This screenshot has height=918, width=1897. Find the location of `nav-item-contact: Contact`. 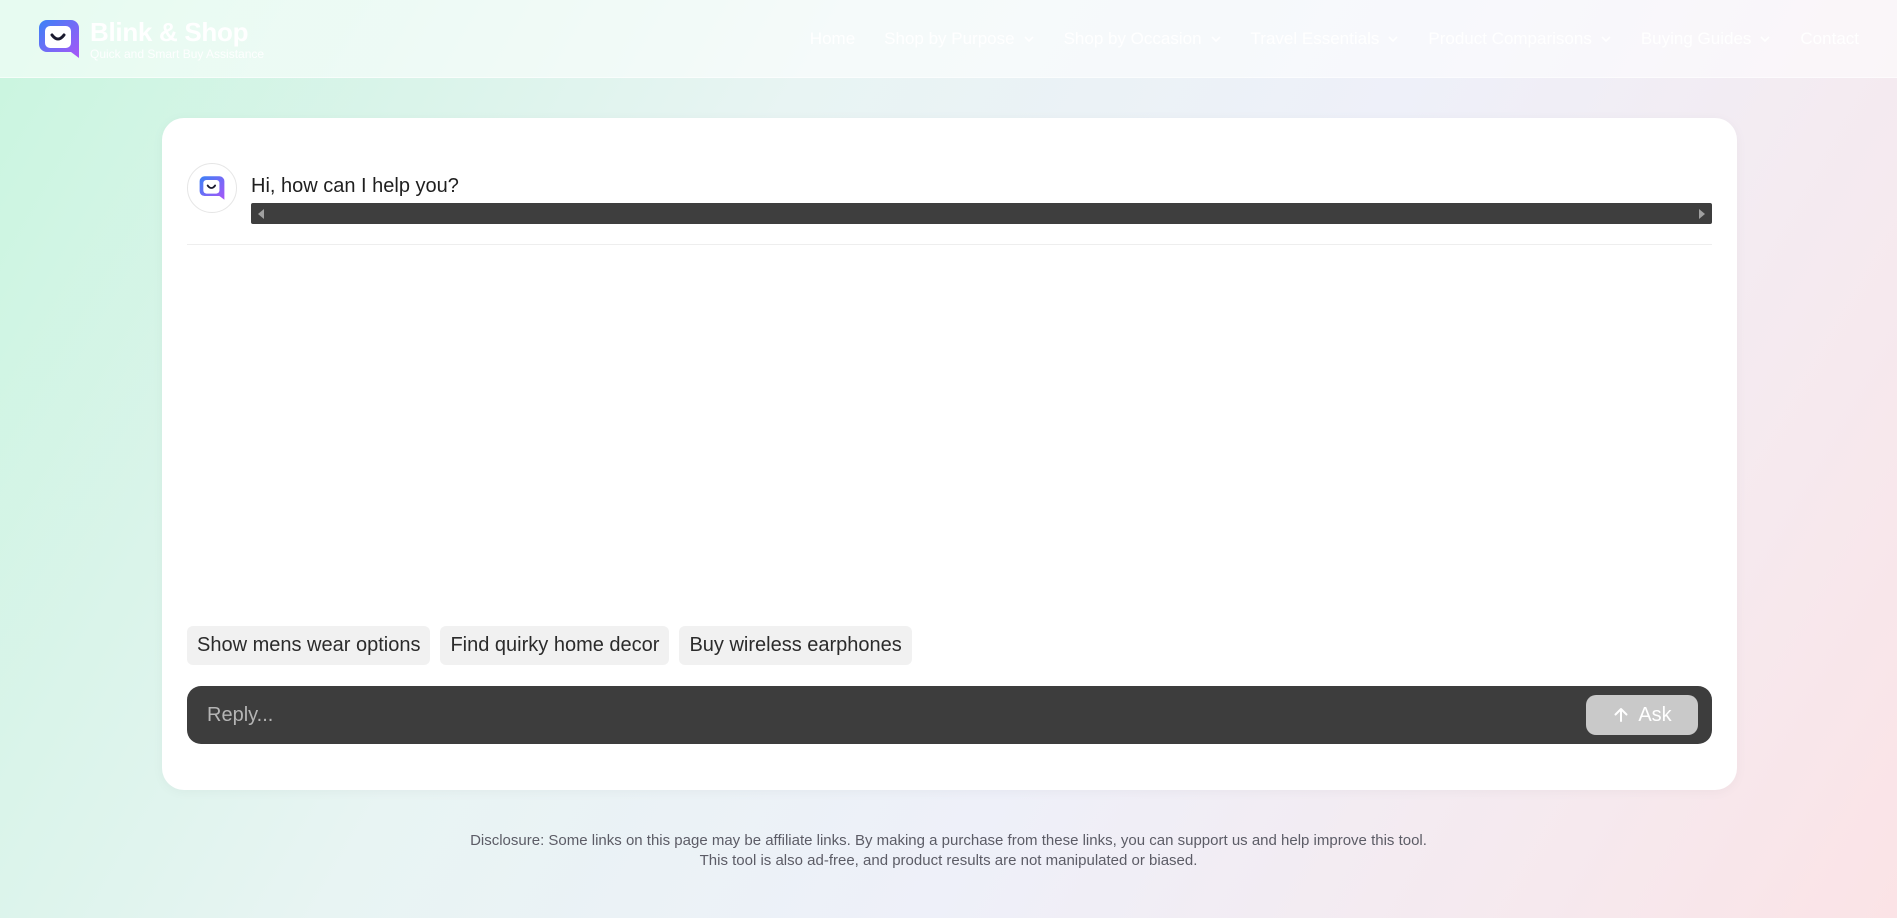

nav-item-contact: Contact is located at coordinates (1829, 39).